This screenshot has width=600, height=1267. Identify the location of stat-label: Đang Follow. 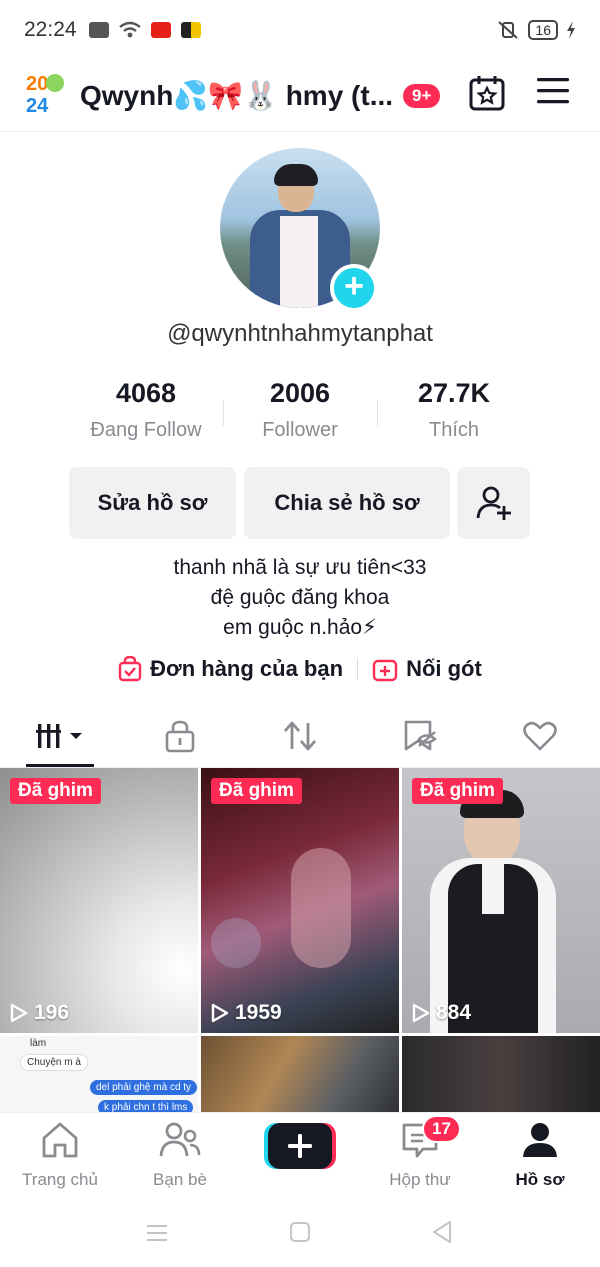
(146, 430).